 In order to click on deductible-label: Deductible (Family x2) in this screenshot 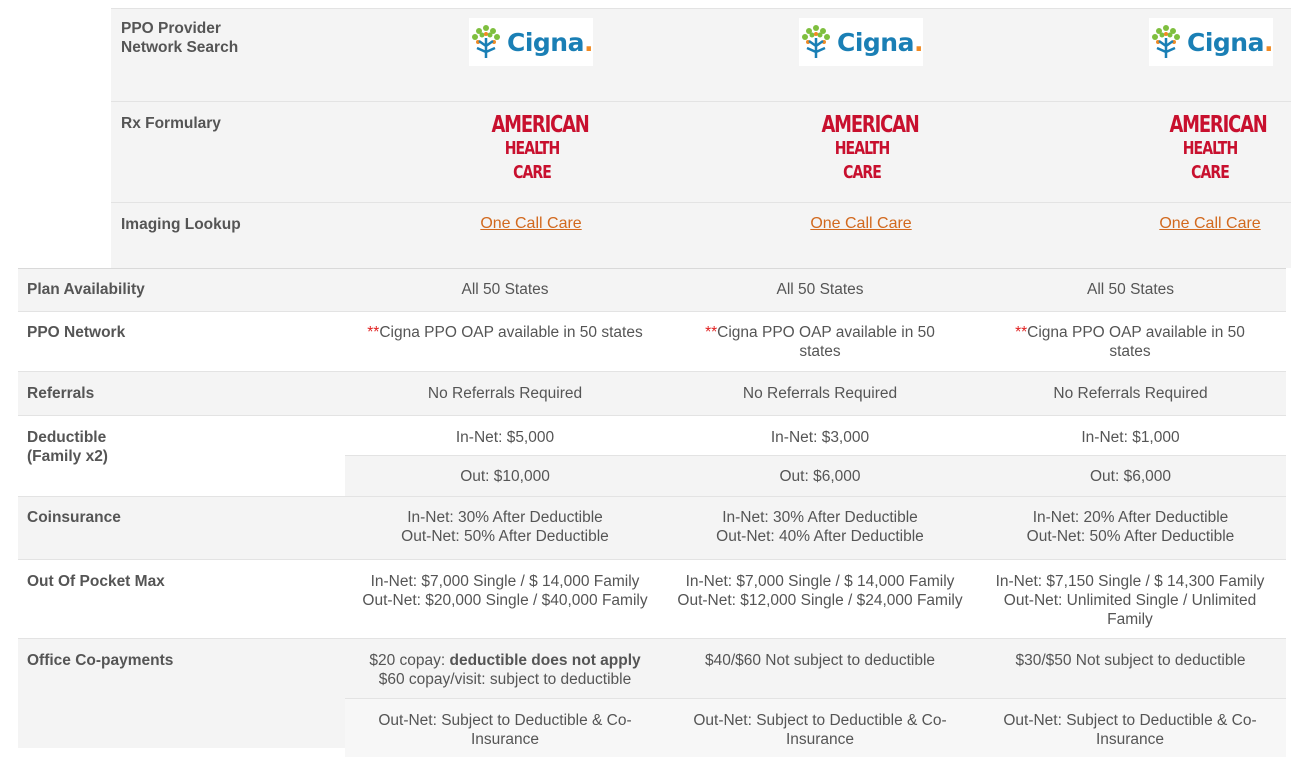, I will do `click(67, 447)`.